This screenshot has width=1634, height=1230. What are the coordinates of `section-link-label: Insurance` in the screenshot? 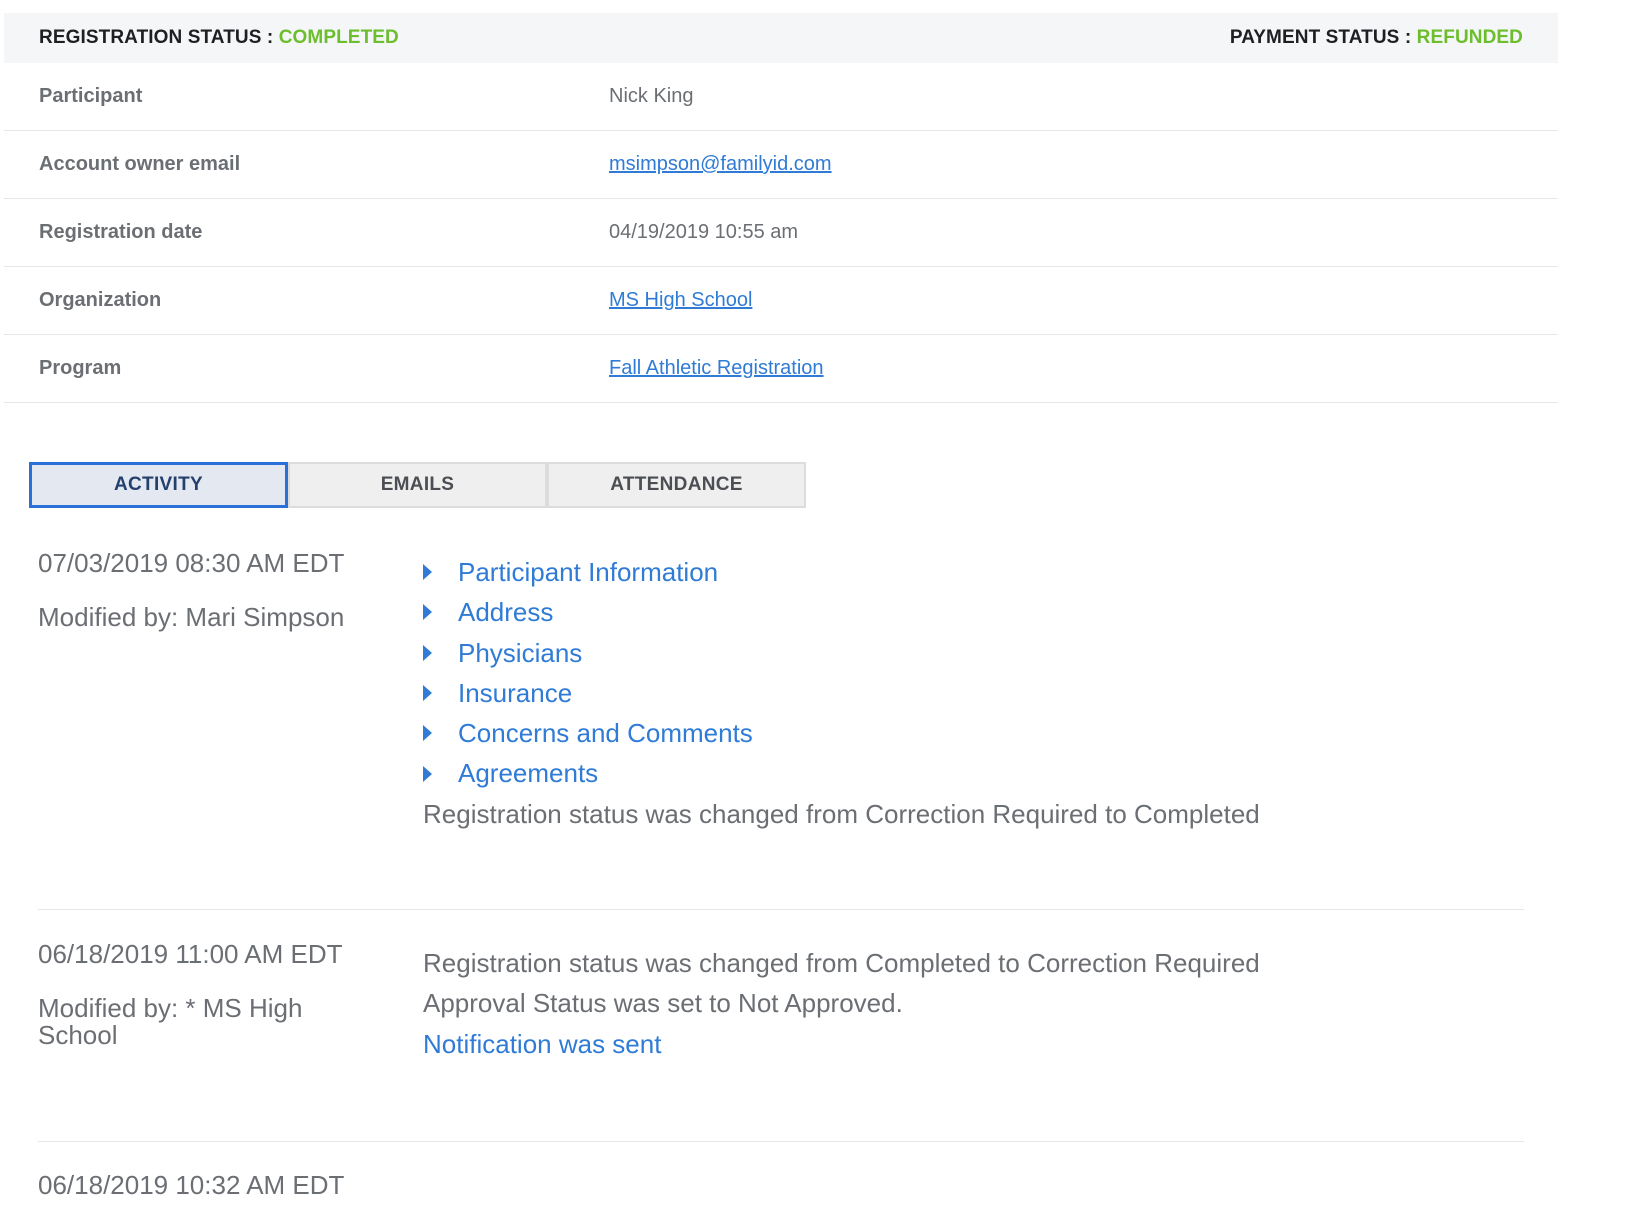 It's located at (515, 692).